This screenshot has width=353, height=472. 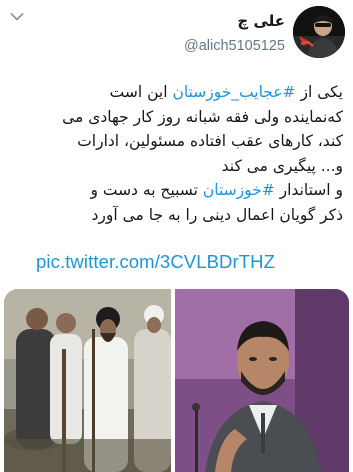 What do you see at coordinates (239, 190) in the screenshot?
I see `hashtag-link: #خوزستان` at bounding box center [239, 190].